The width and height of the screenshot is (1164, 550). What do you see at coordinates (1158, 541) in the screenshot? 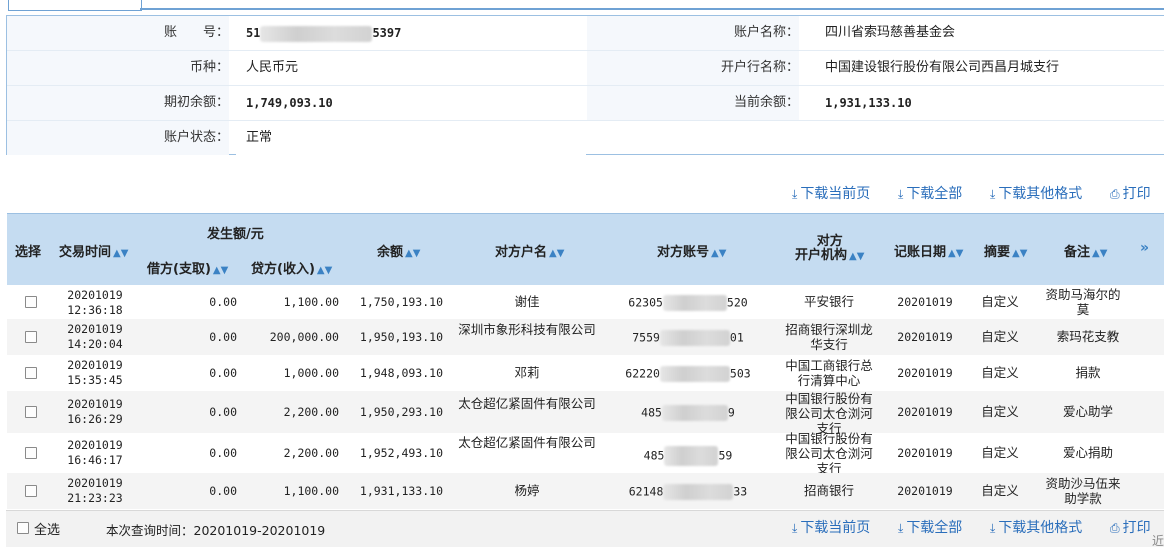
I see `corner-text: 近` at bounding box center [1158, 541].